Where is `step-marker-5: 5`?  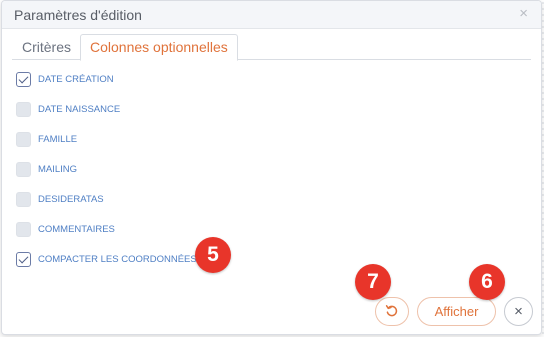 step-marker-5: 5 is located at coordinates (213, 255).